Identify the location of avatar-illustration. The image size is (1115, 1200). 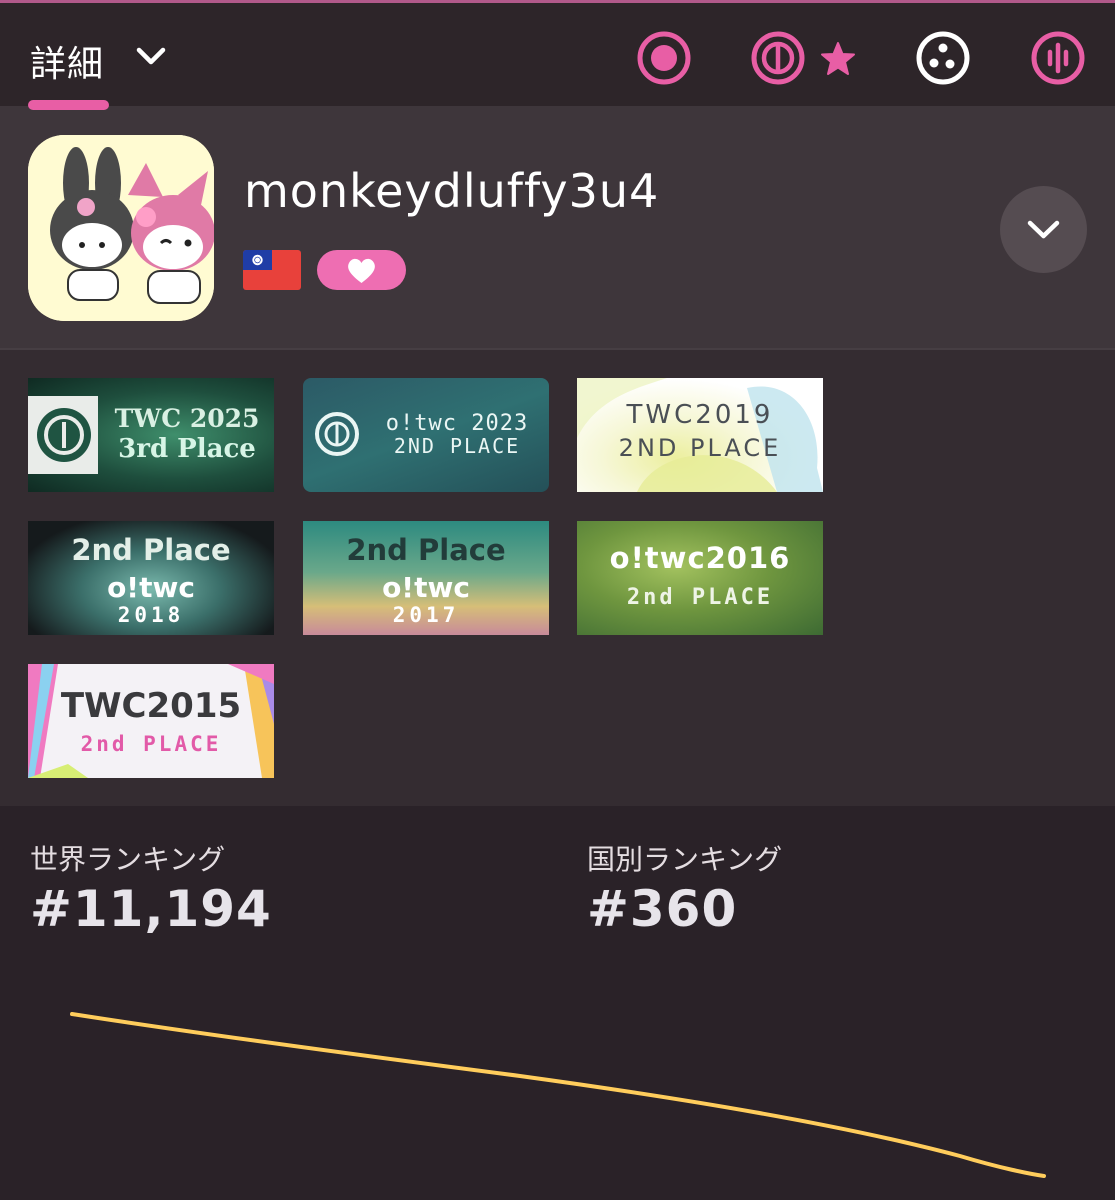
(121, 228).